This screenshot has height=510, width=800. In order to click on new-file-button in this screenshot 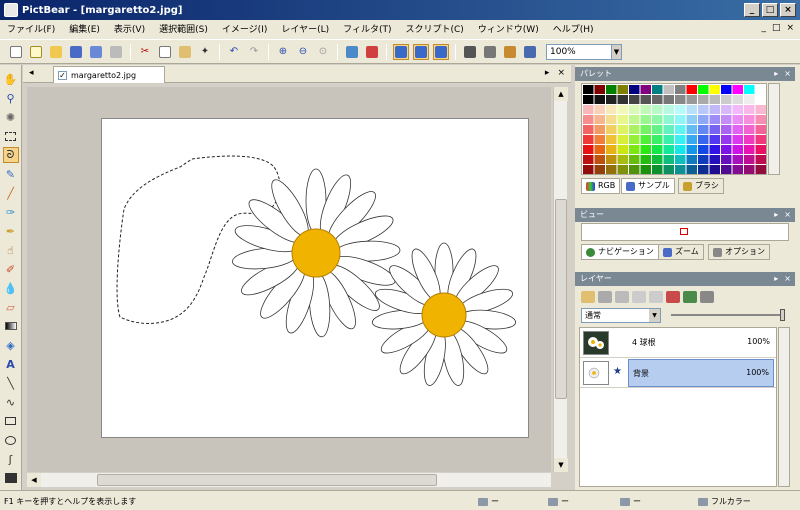, I will do `click(16, 52)`.